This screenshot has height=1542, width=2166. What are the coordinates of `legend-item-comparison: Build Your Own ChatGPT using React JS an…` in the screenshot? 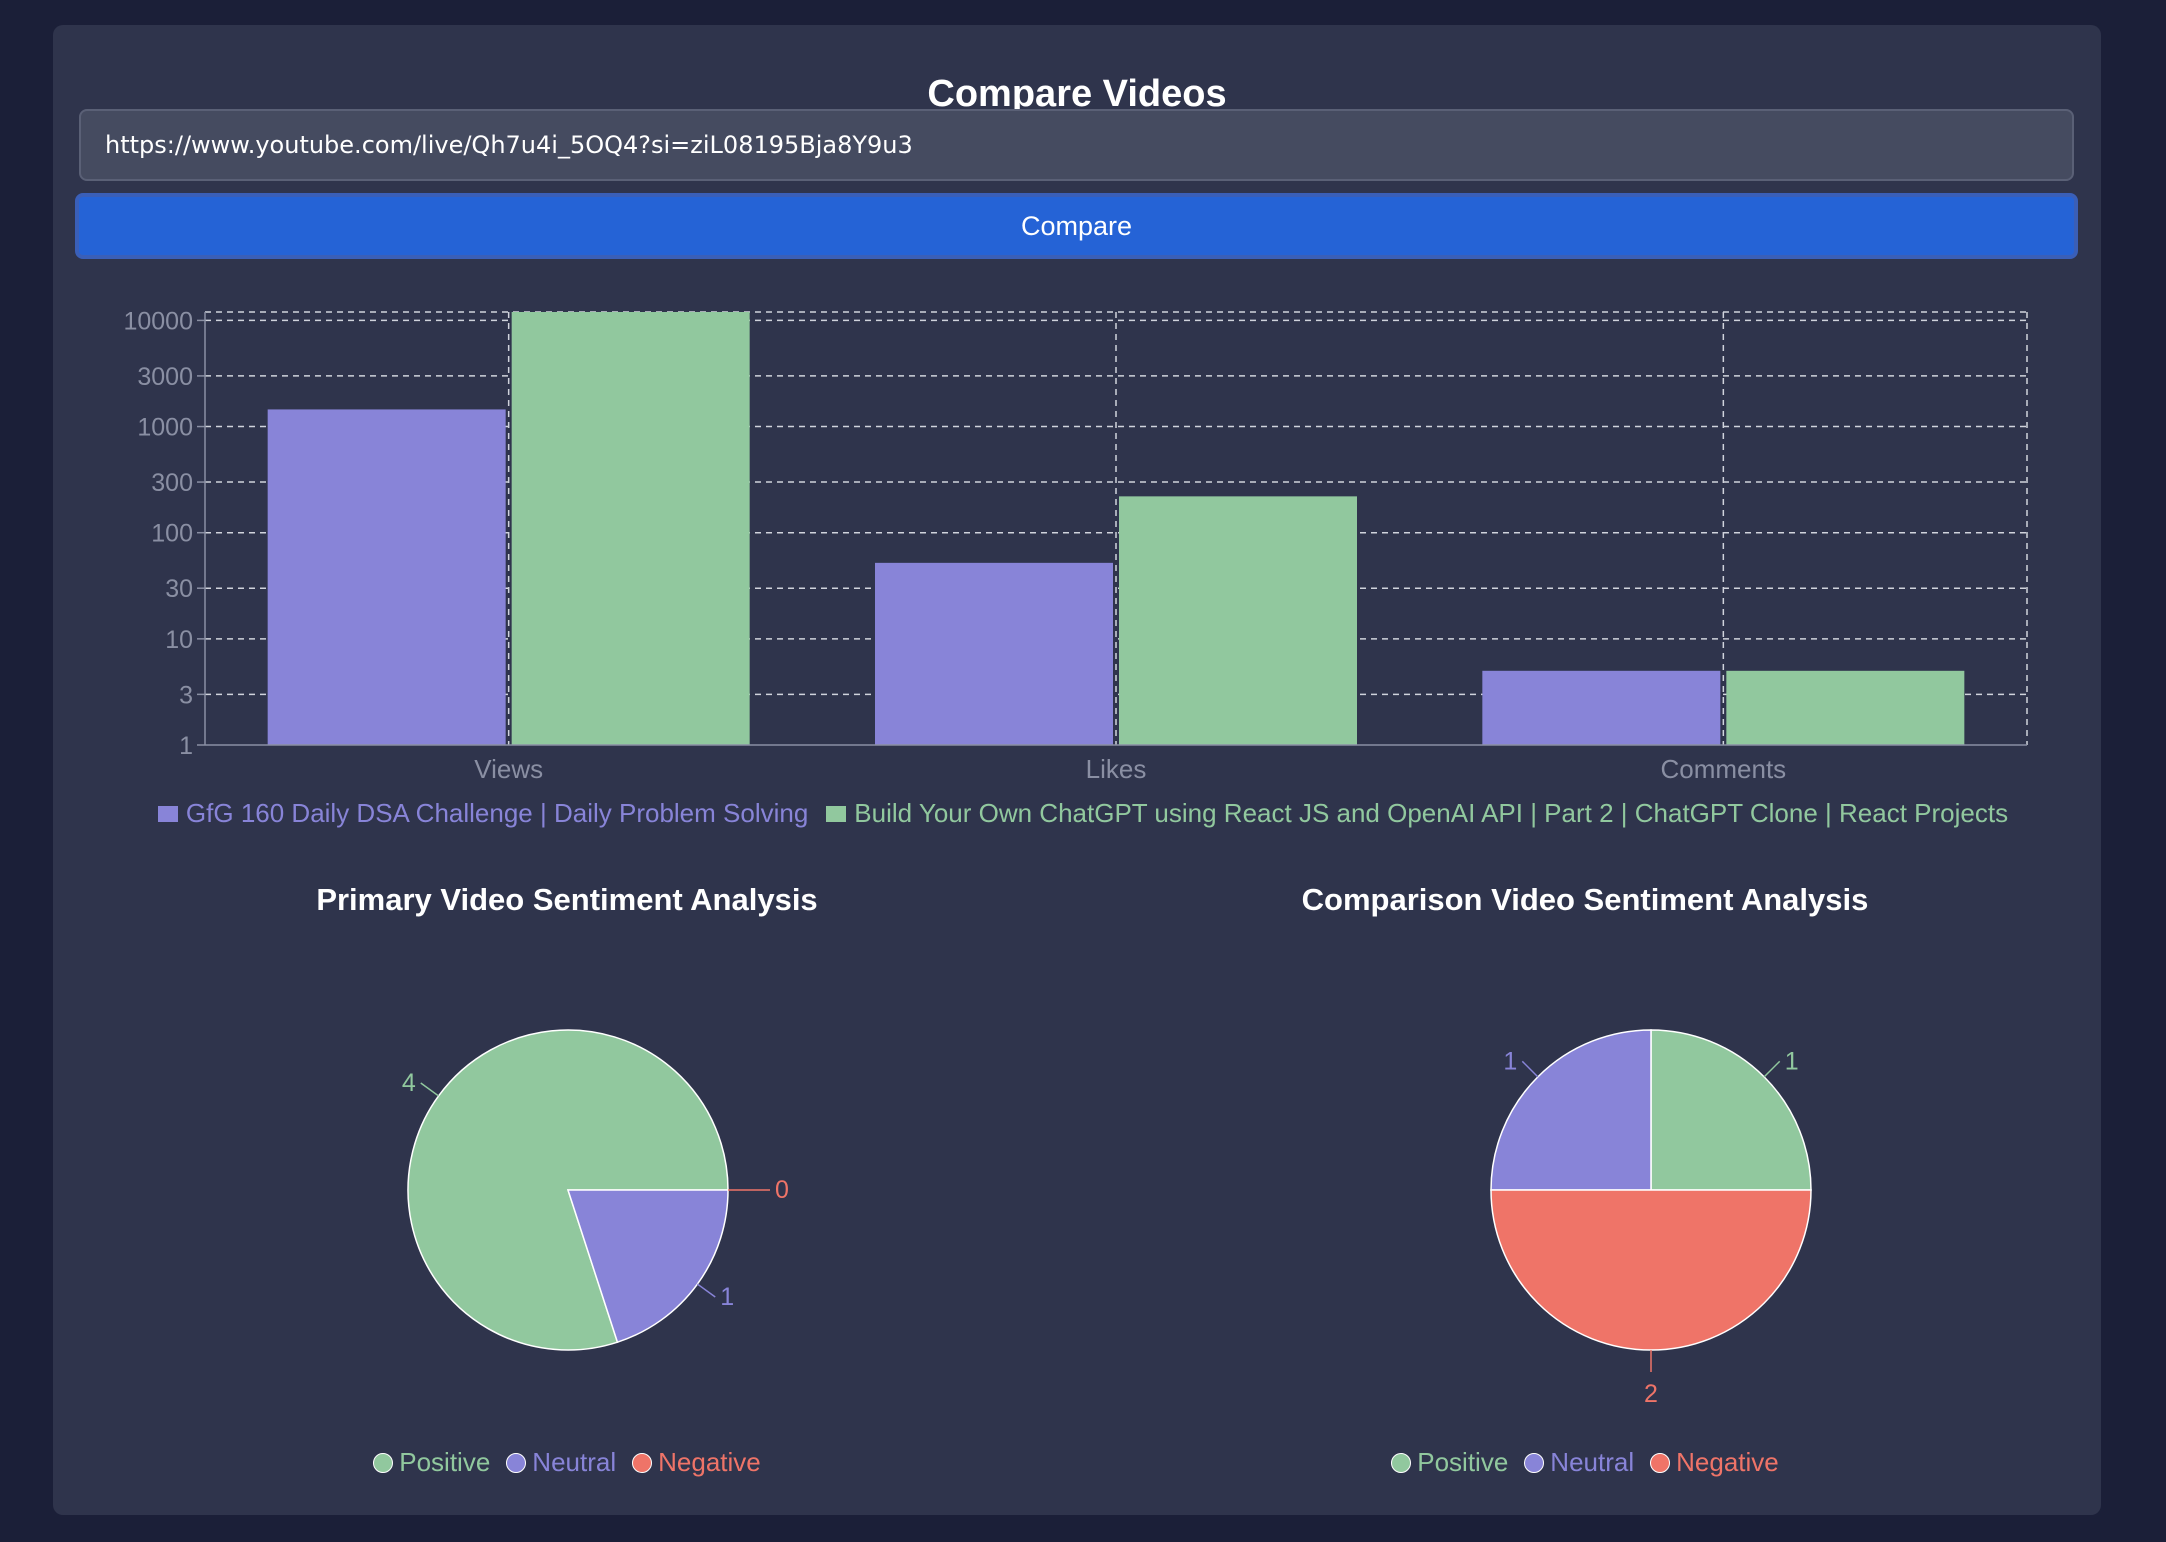 It's located at (1417, 813).